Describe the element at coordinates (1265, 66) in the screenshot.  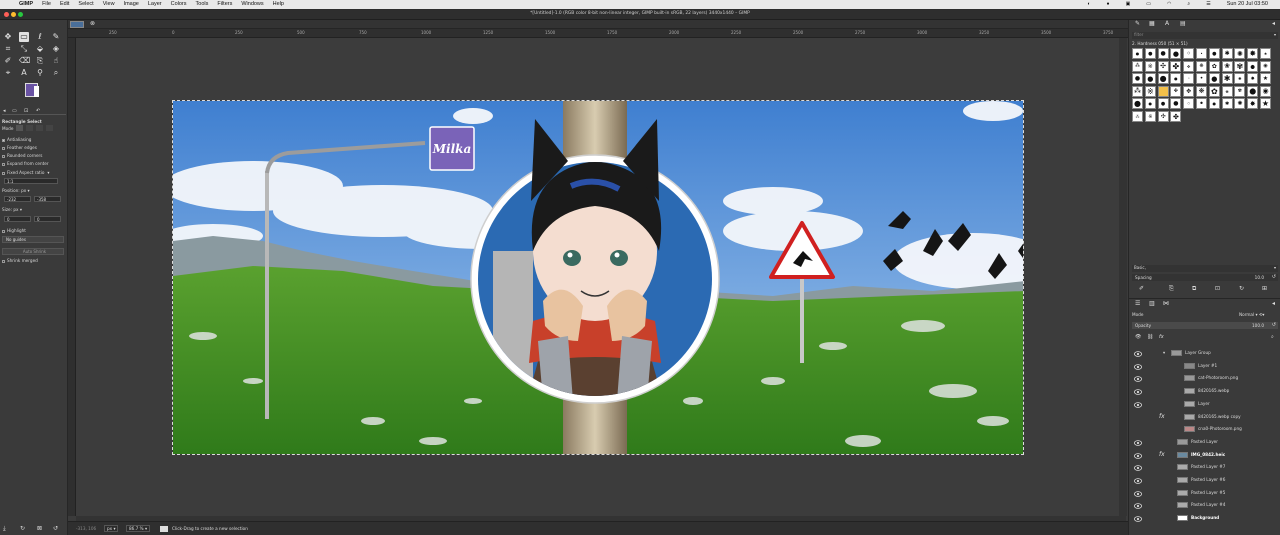
I see `brush-swatch: ◉` at that location.